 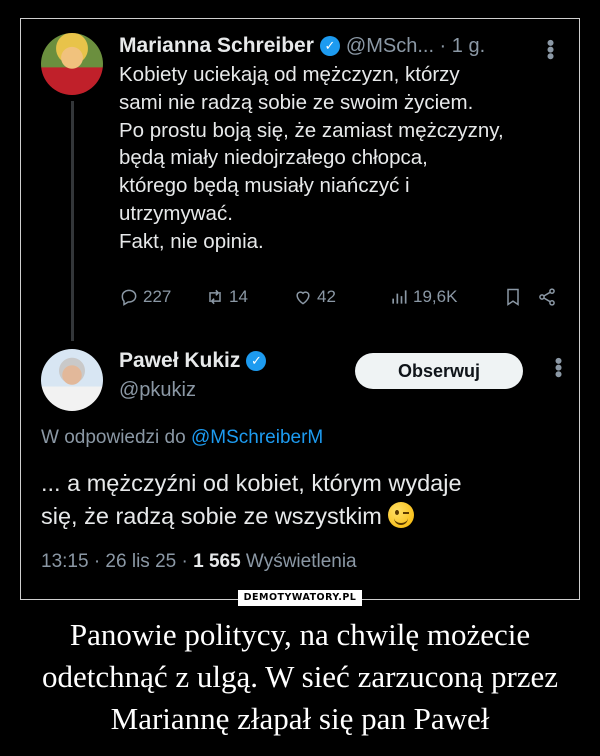 I want to click on tweet-meta: 13:15 · 26 lis 25 · 1 565 Wyświetlenia, so click(x=199, y=562).